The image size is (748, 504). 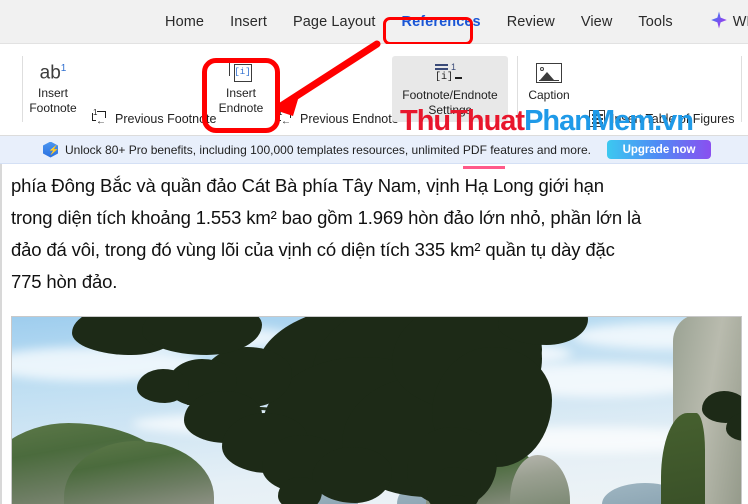 What do you see at coordinates (597, 22) in the screenshot?
I see `tab-view: View` at bounding box center [597, 22].